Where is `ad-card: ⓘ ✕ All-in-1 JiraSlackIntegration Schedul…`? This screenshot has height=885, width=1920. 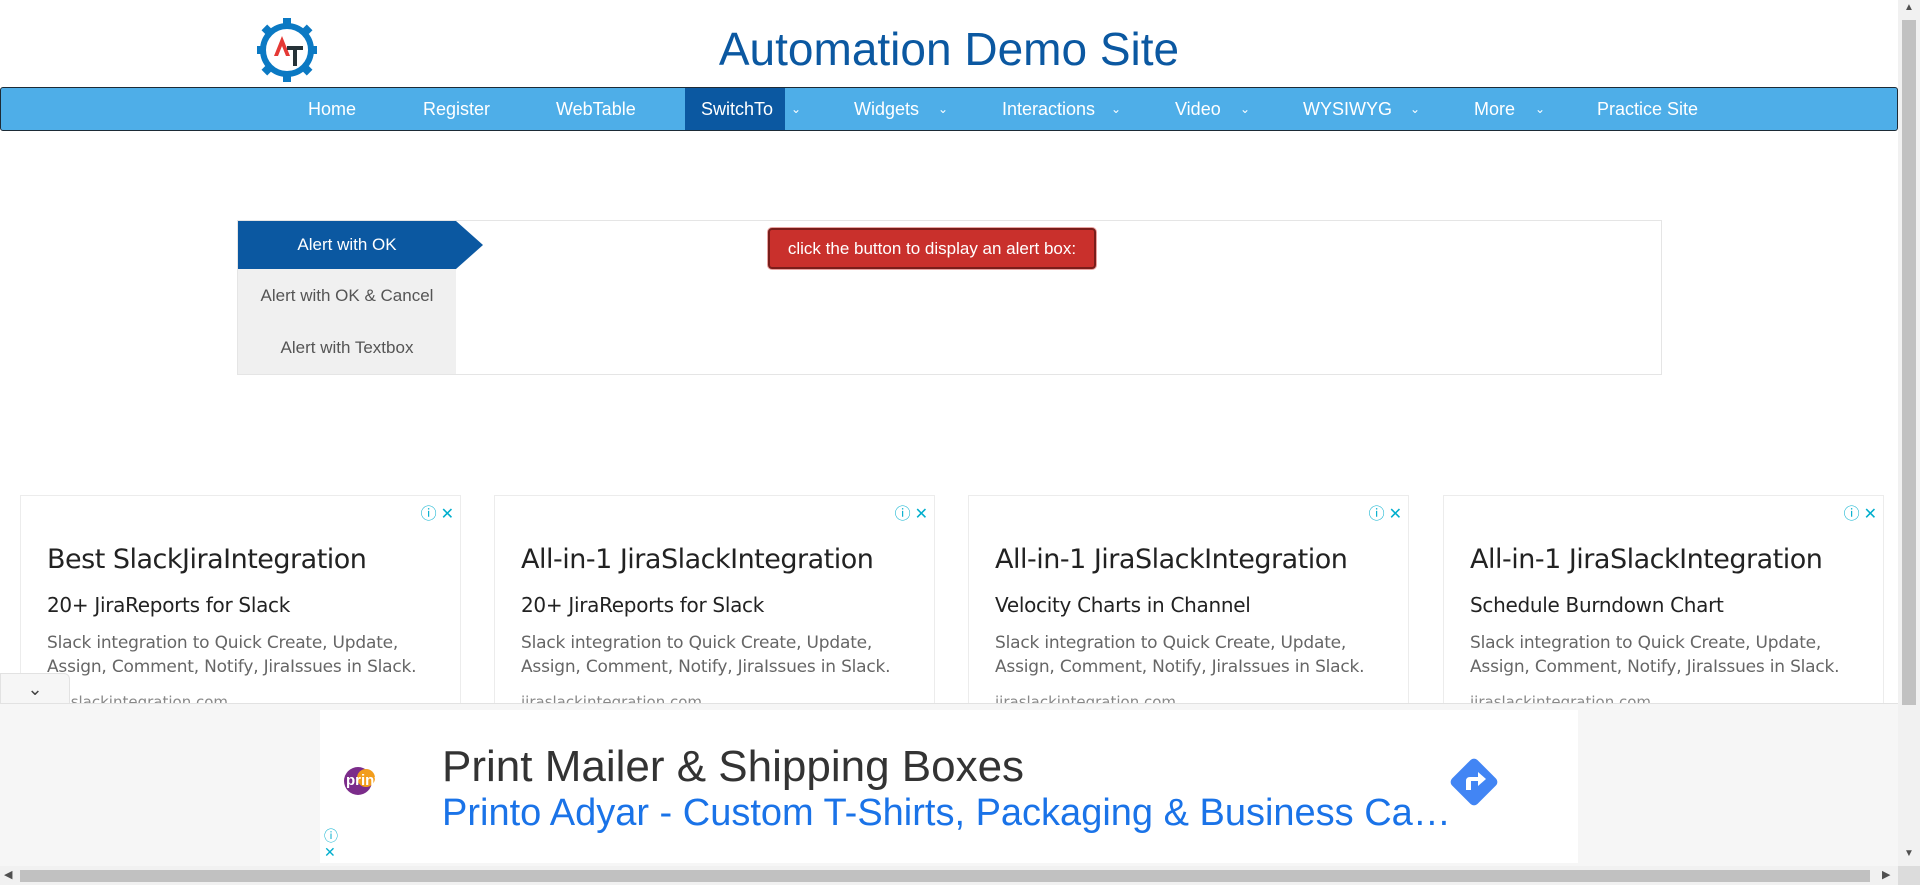
ad-card: ⓘ ✕ All-in-1 JiraSlackIntegration Schedul… is located at coordinates (1663, 600).